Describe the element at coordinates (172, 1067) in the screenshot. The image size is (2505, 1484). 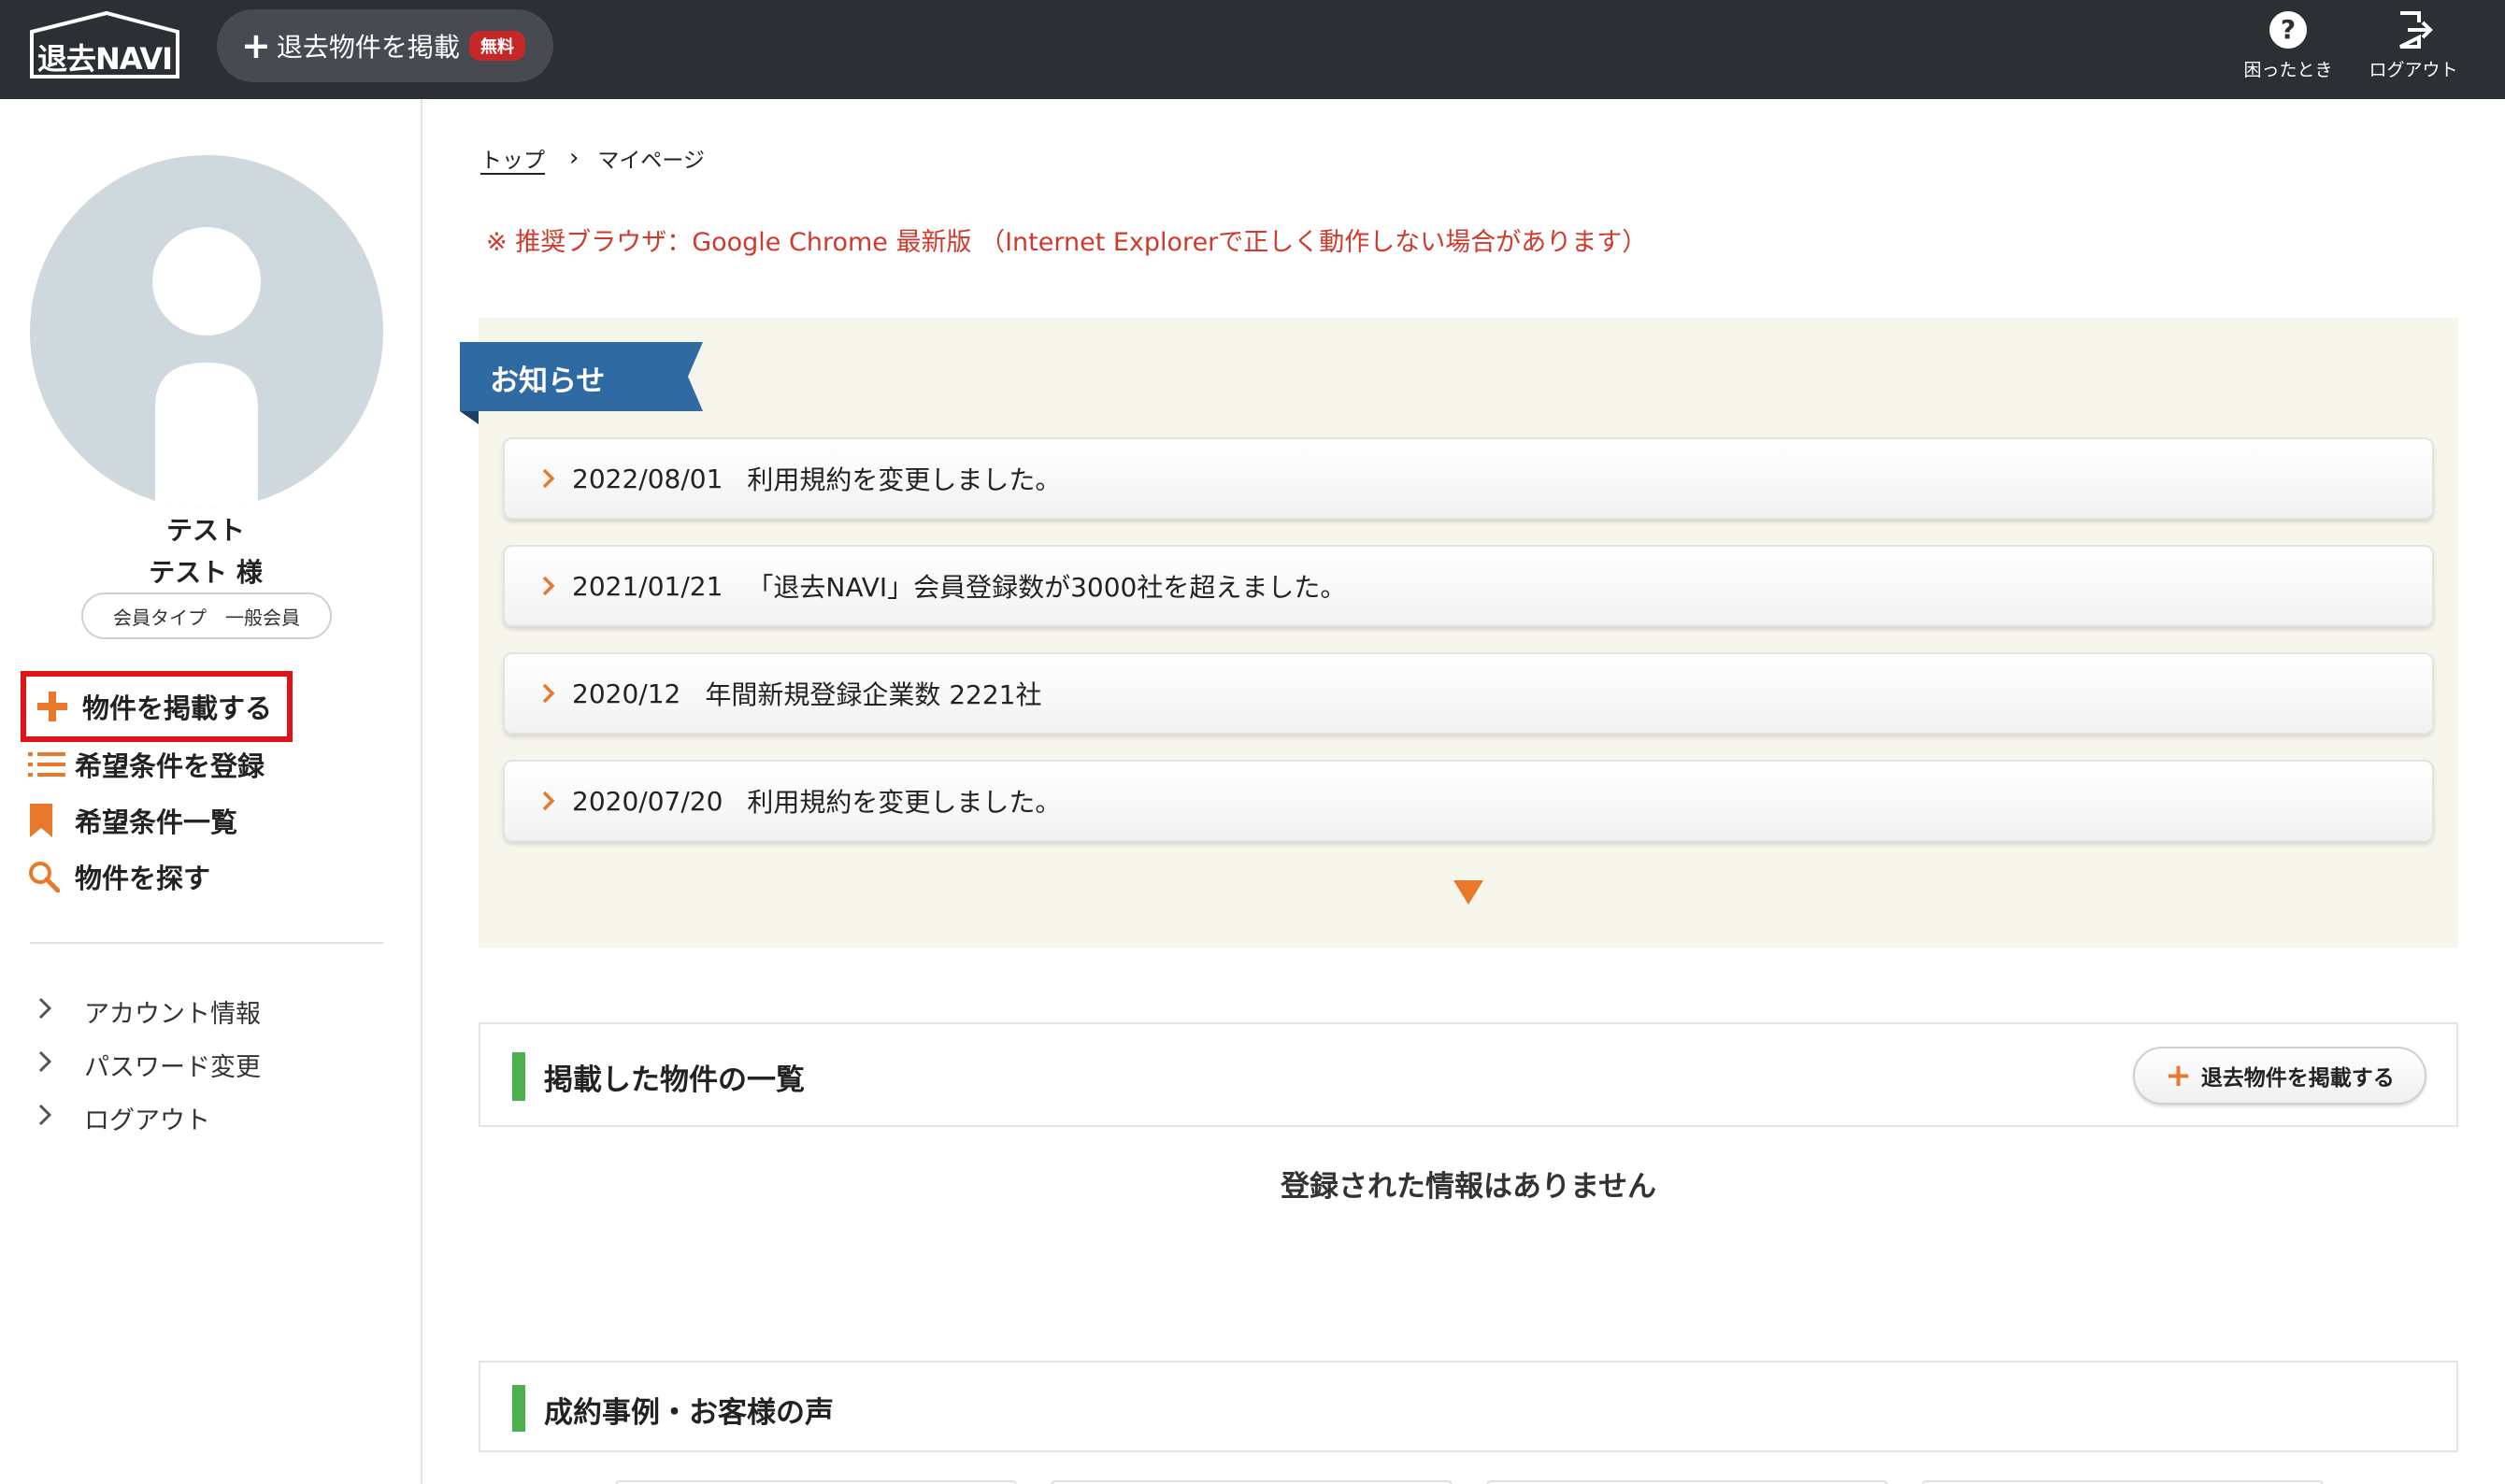
I see `sidebar-link-label: パスワード変更` at that location.